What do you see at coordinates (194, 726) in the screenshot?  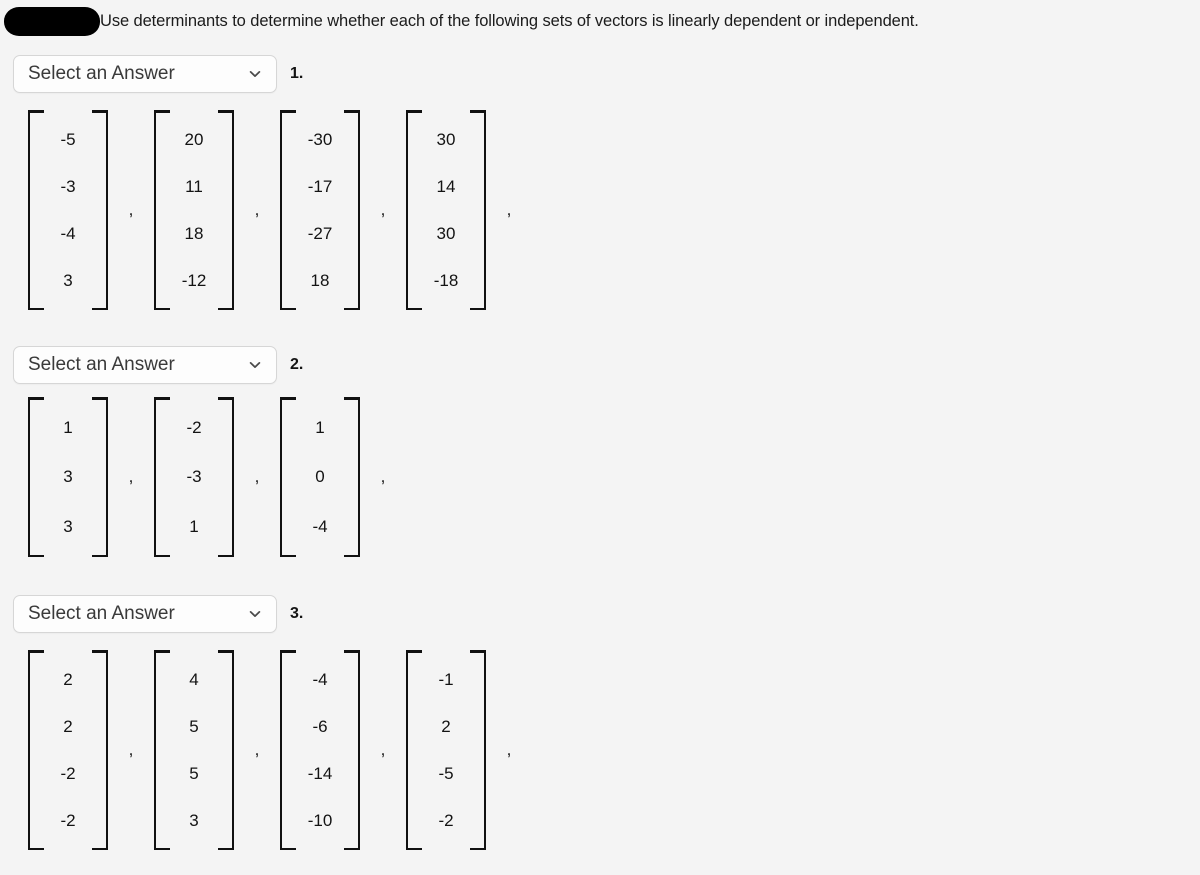 I see `vector-entry: 5` at bounding box center [194, 726].